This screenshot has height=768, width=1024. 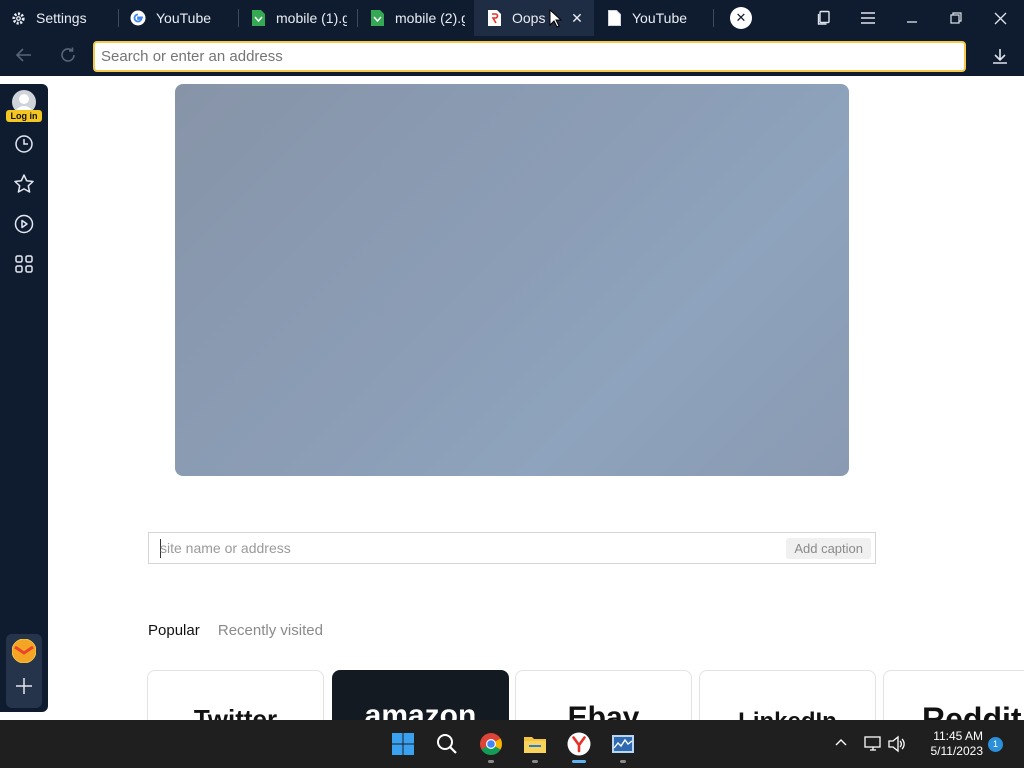 I want to click on windows-start-icon, so click(x=403, y=744).